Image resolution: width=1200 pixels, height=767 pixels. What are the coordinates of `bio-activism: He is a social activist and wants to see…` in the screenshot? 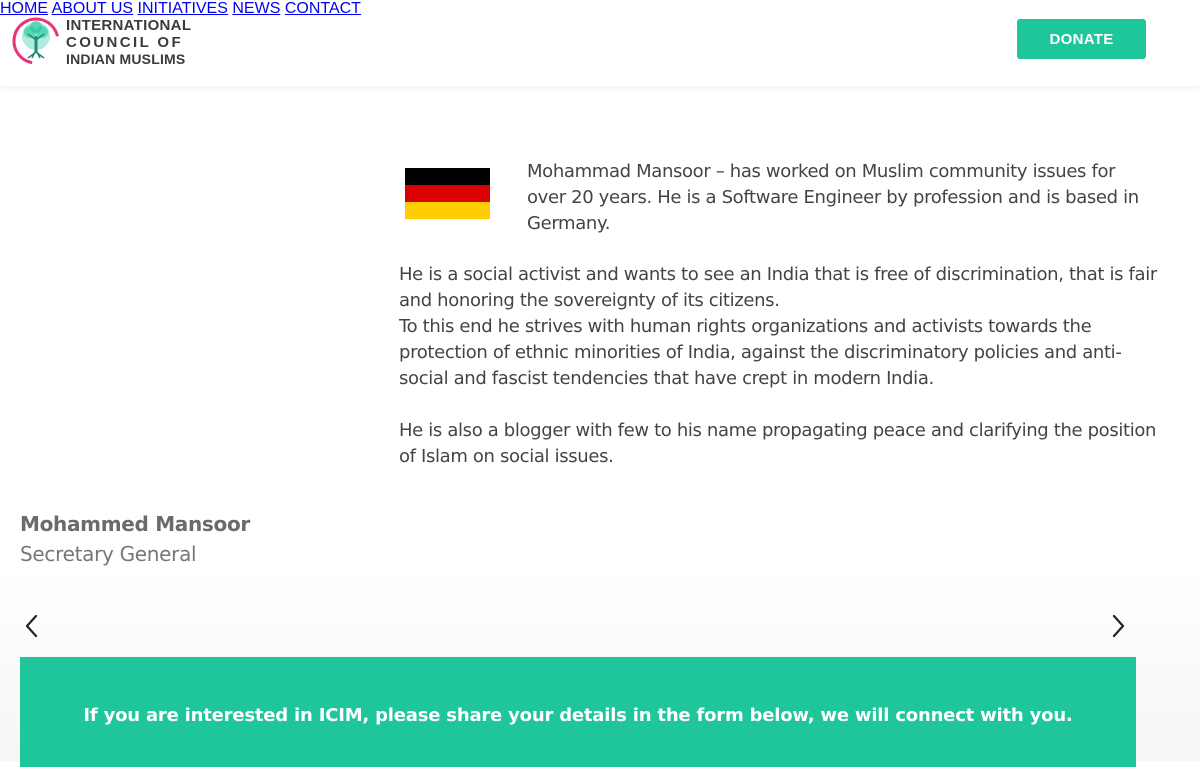 It's located at (779, 327).